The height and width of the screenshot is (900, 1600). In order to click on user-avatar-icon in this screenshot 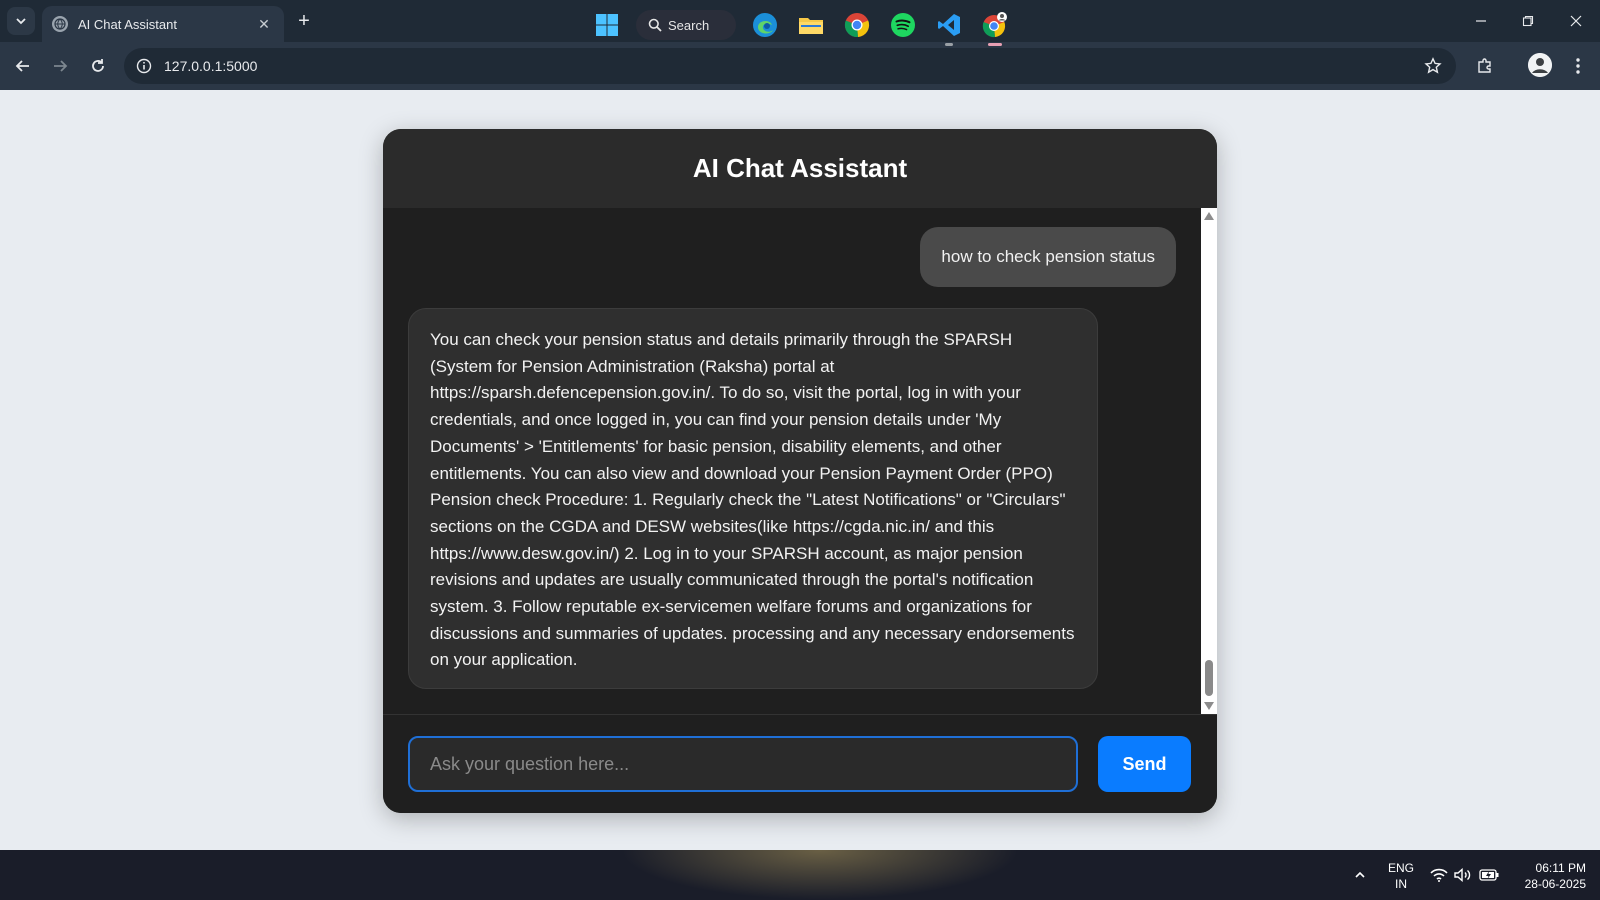, I will do `click(1540, 65)`.